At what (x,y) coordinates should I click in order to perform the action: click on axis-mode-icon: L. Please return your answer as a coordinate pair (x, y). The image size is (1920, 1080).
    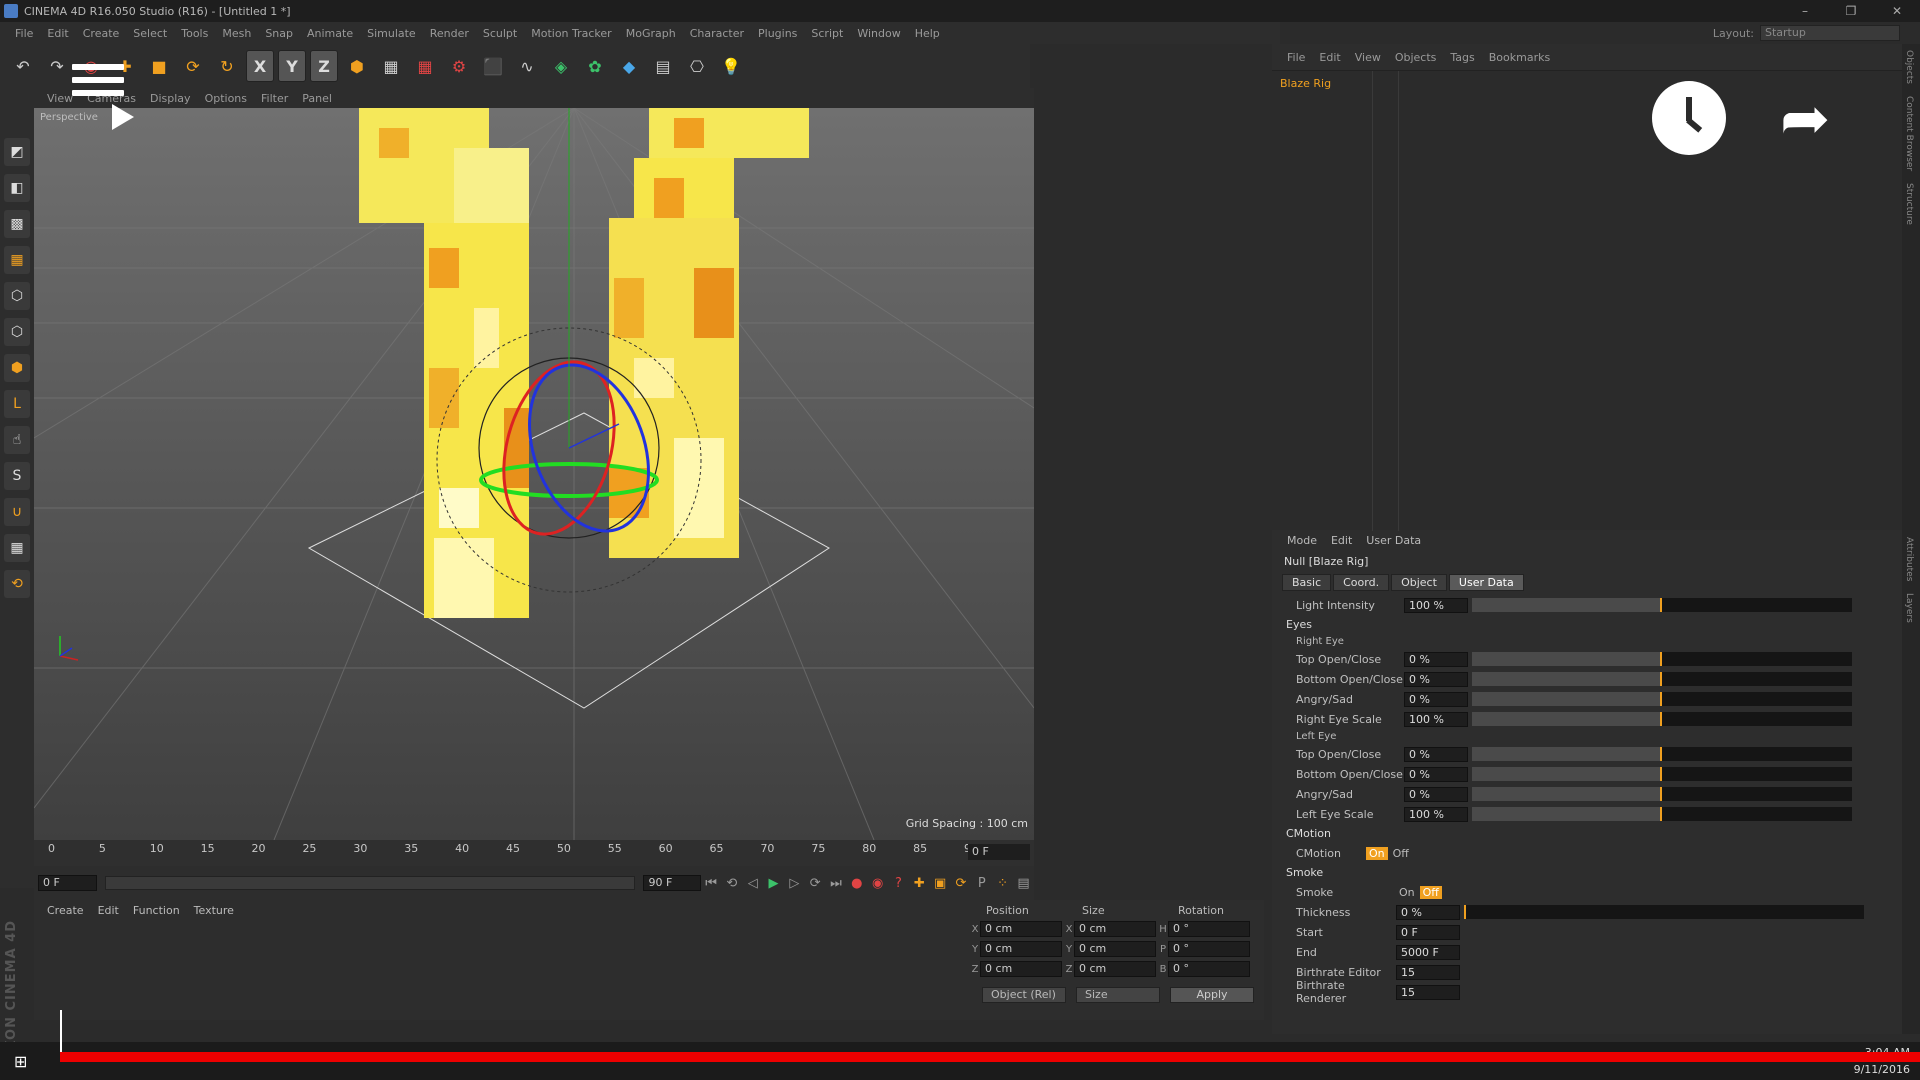
    Looking at the image, I should click on (17, 404).